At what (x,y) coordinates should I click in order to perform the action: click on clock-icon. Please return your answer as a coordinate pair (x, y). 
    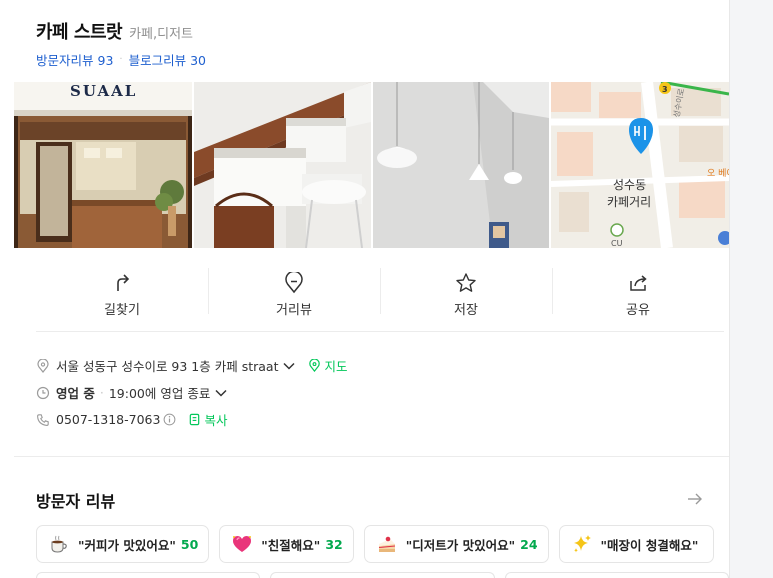
    Looking at the image, I should click on (43, 392).